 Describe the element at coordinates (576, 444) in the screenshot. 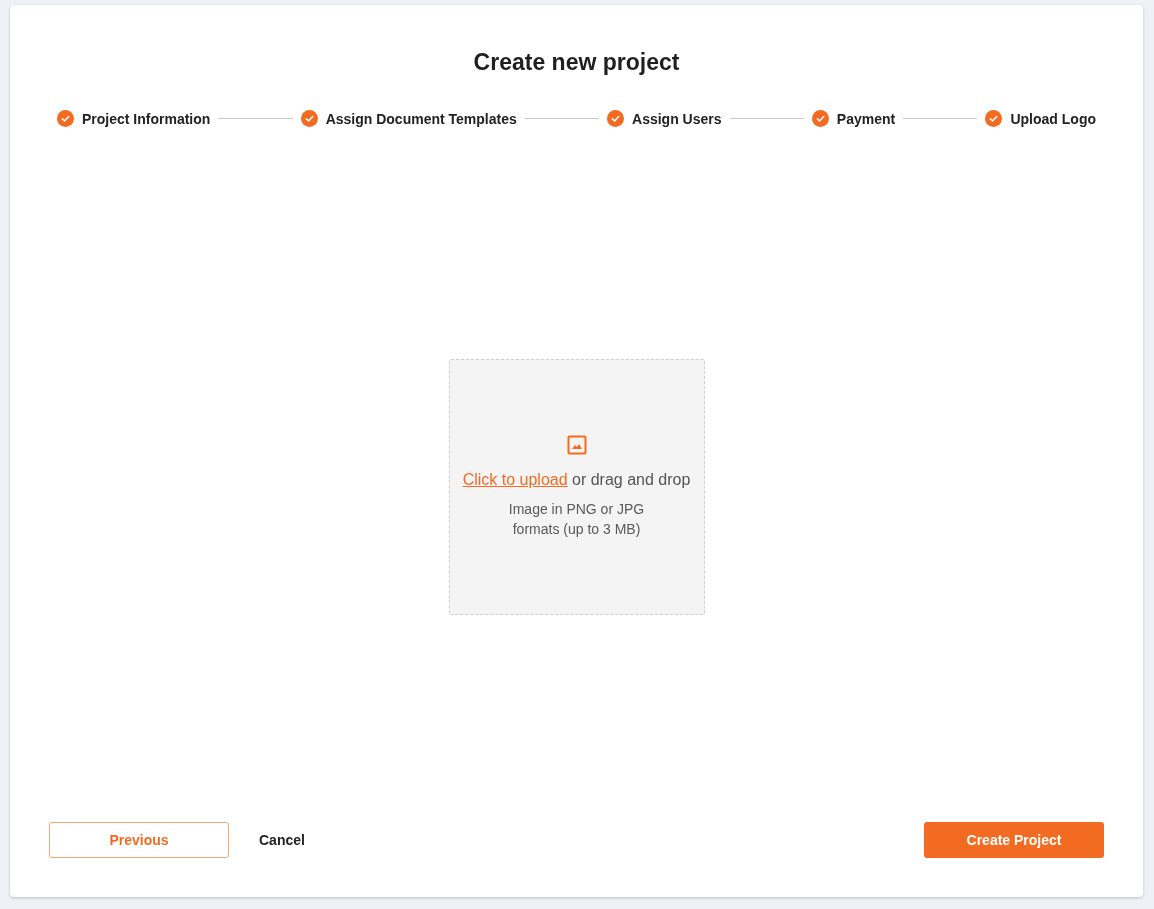

I see `image-icon` at that location.